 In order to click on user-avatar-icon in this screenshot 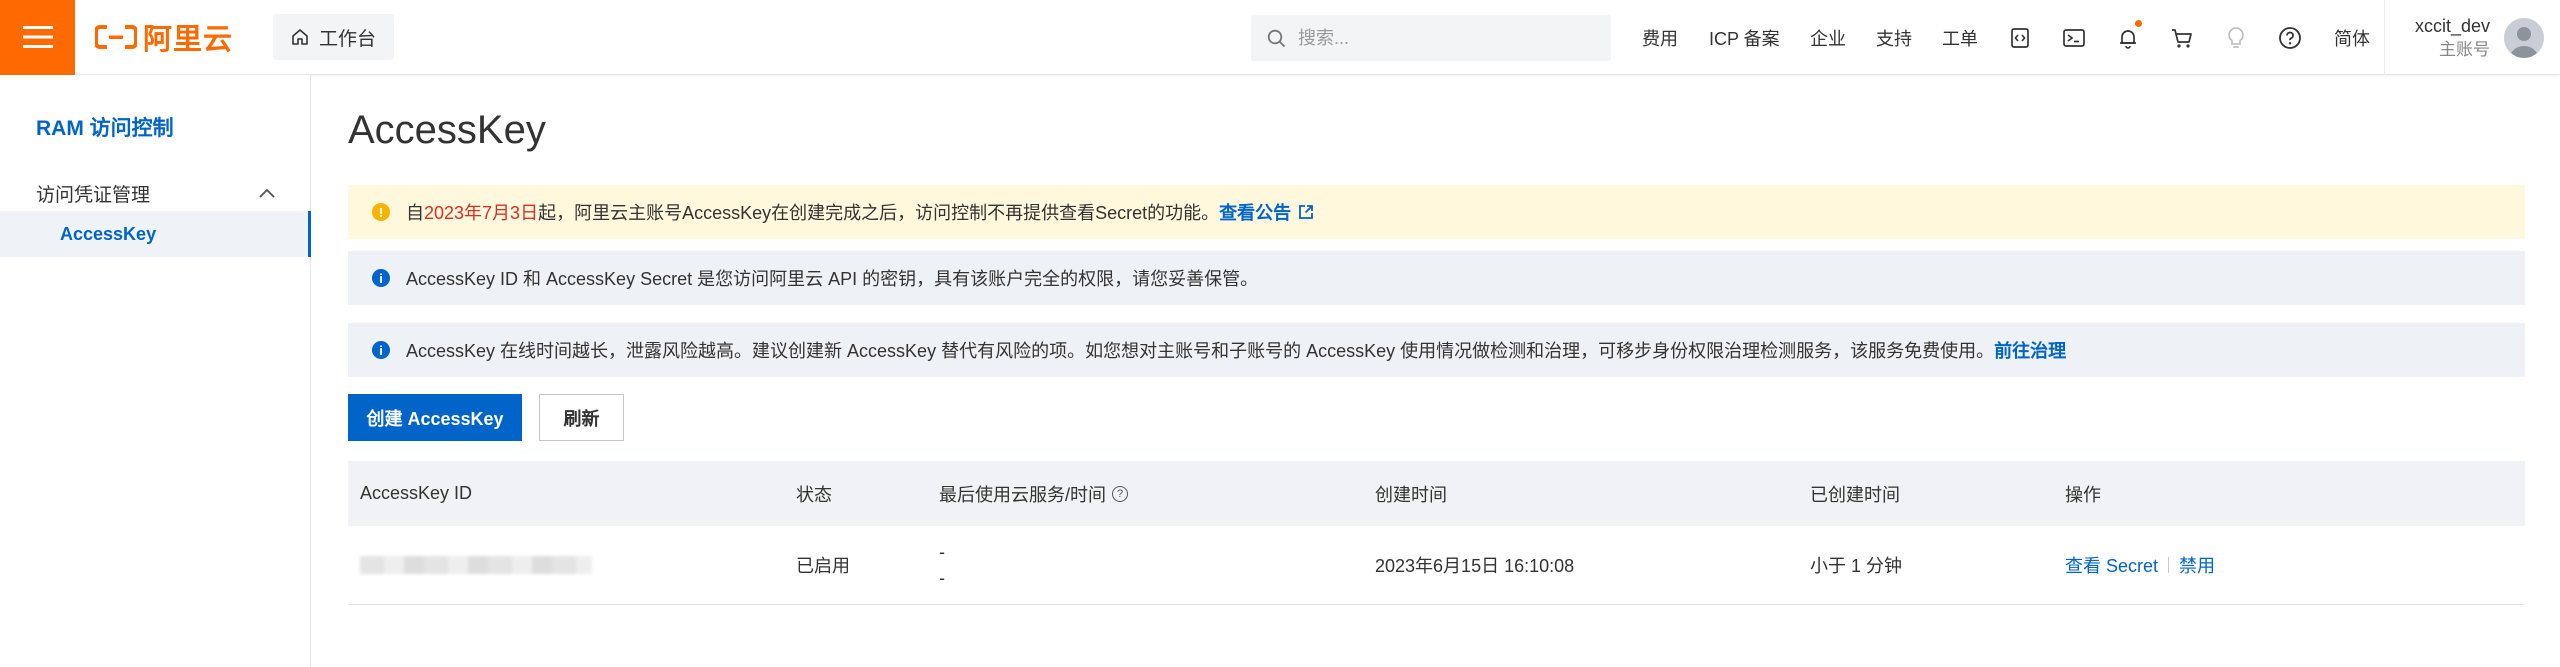, I will do `click(2524, 37)`.